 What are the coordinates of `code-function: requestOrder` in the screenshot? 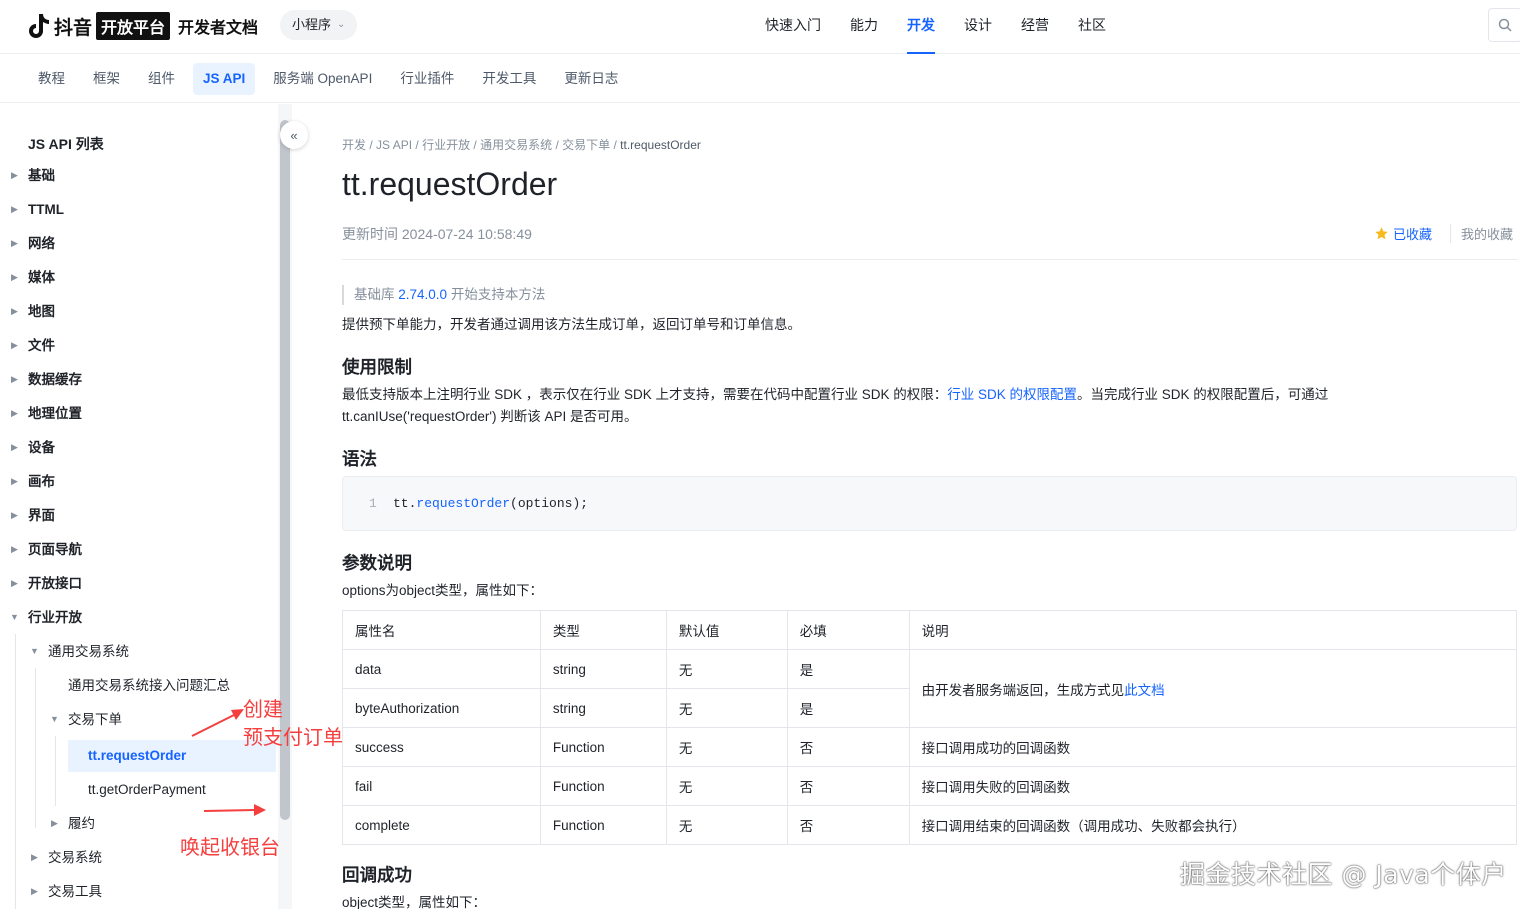 It's located at (463, 503).